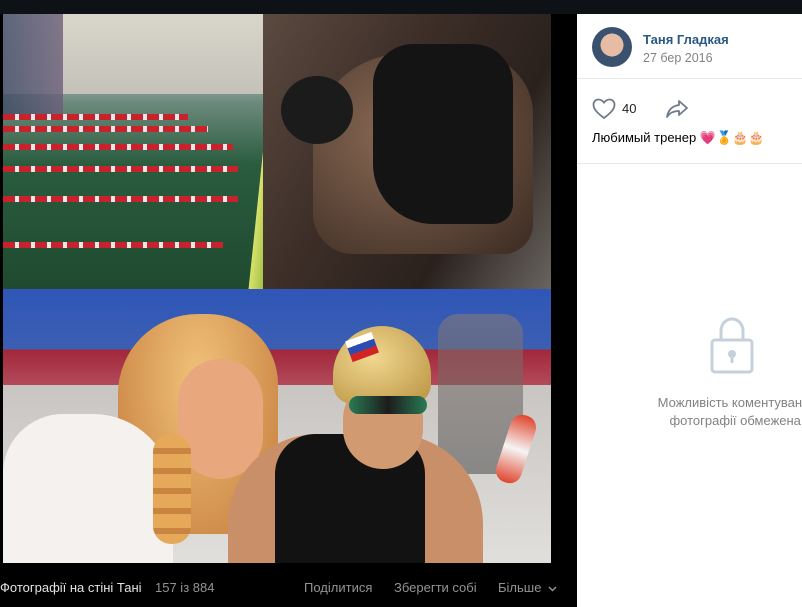 Image resolution: width=802 pixels, height=607 pixels. What do you see at coordinates (172, 489) in the screenshot?
I see `coach-braid` at bounding box center [172, 489].